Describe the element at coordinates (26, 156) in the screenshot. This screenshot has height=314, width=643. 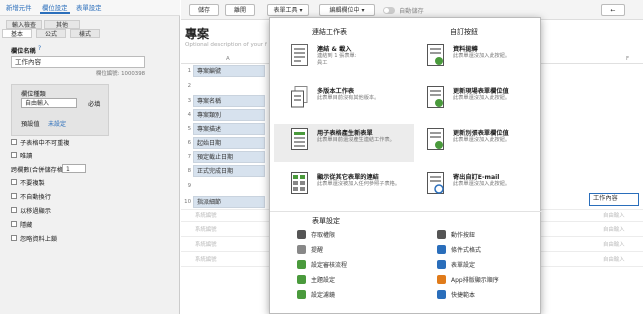
I see `readonly-label: 唯讀` at that location.